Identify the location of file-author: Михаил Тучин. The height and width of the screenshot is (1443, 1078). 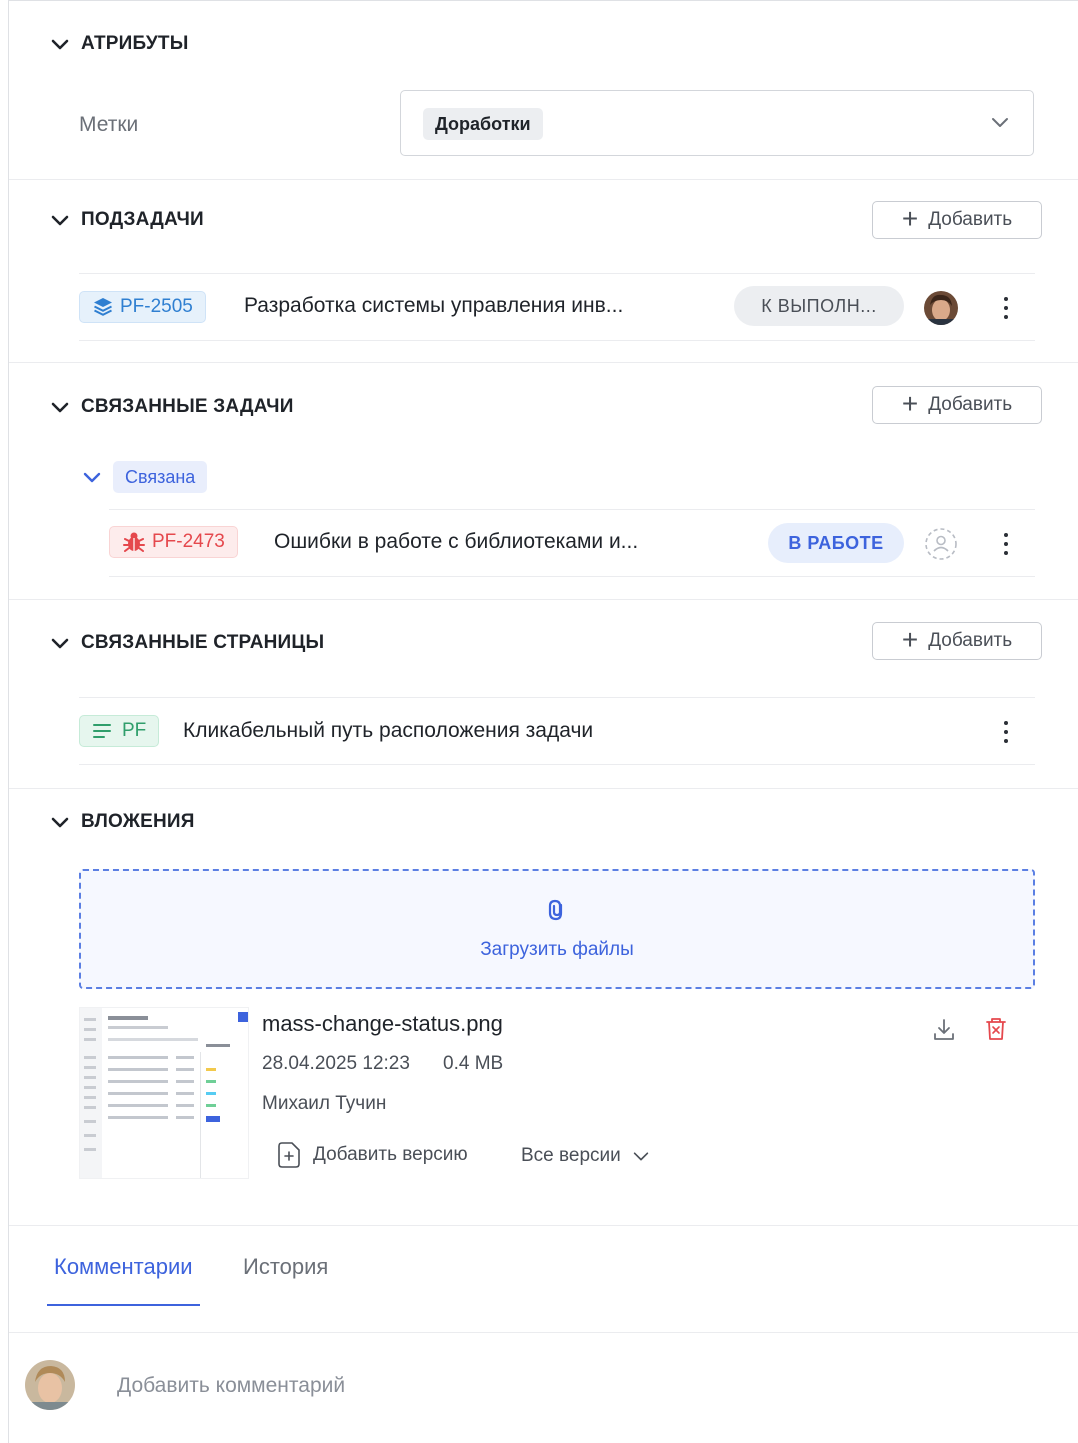
(324, 1103).